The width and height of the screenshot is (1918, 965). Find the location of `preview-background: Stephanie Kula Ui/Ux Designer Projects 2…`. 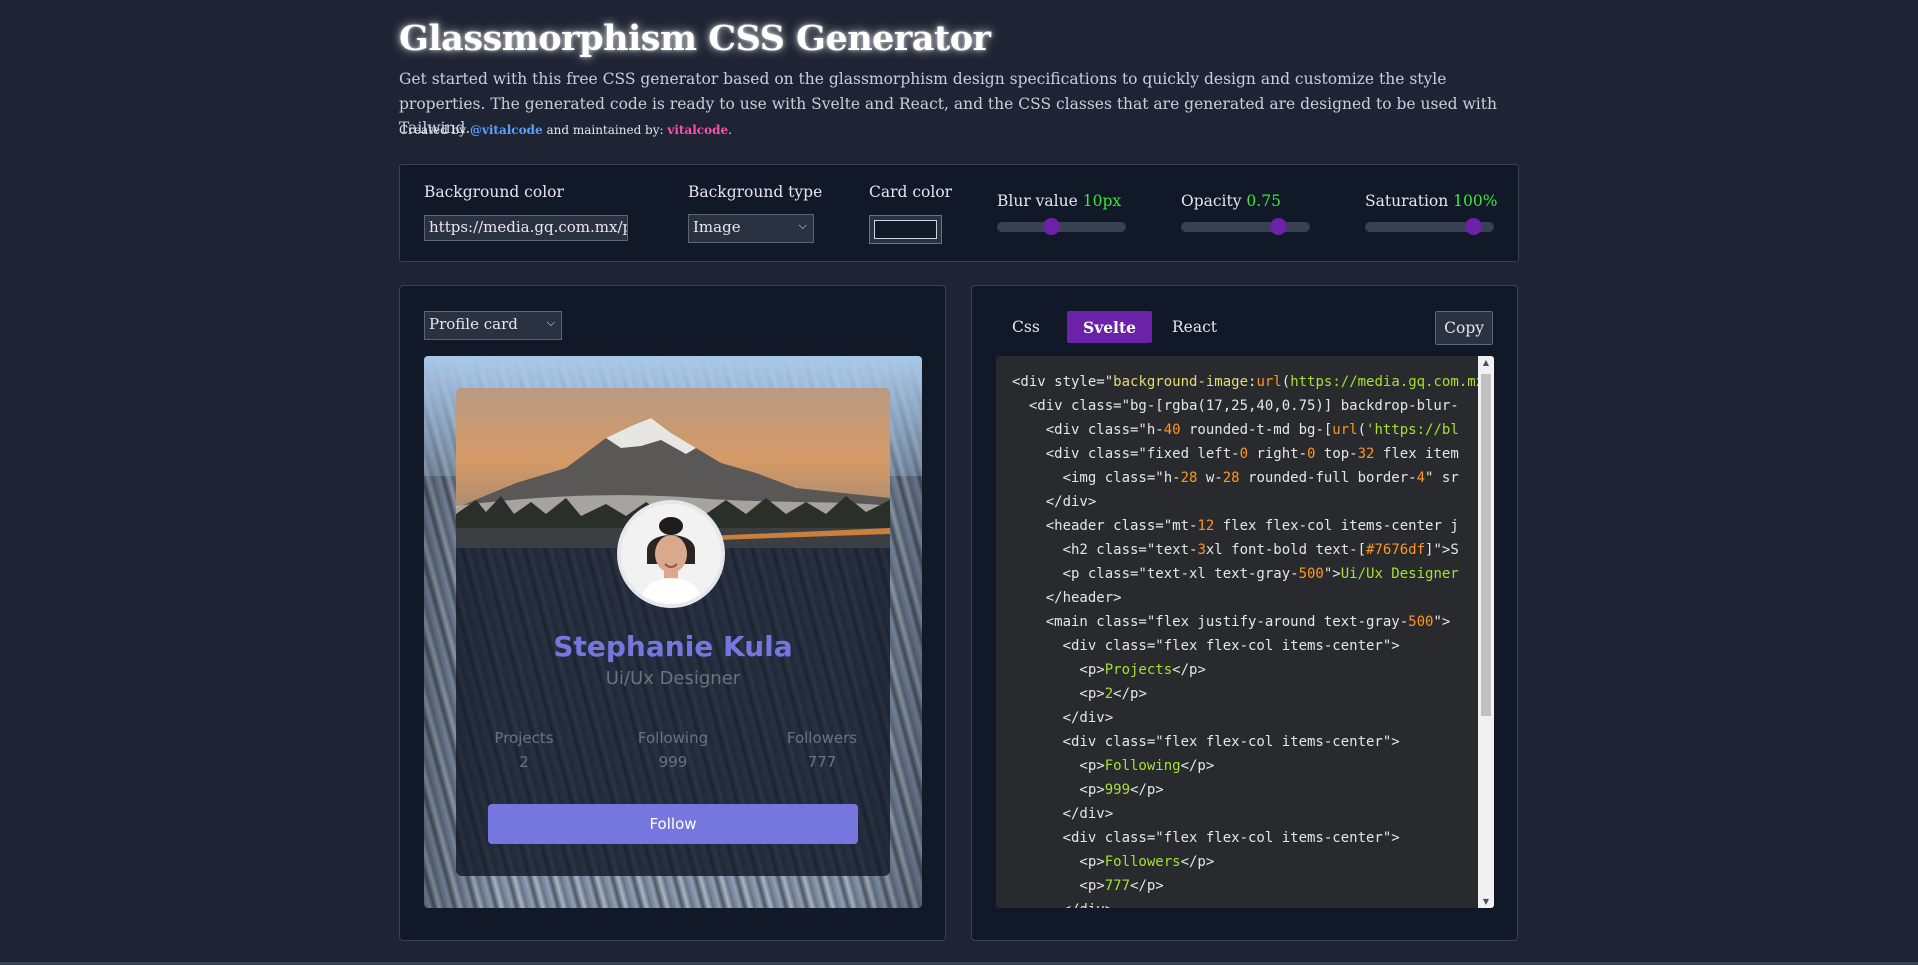

preview-background: Stephanie Kula Ui/Ux Designer Projects 2… is located at coordinates (673, 632).